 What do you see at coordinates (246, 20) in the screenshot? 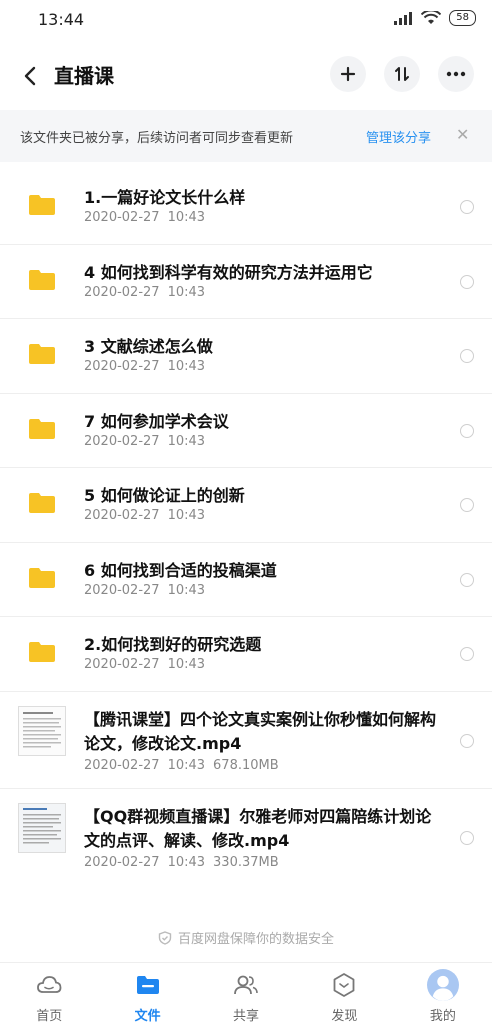
I see `status-bar: 13:44 58` at bounding box center [246, 20].